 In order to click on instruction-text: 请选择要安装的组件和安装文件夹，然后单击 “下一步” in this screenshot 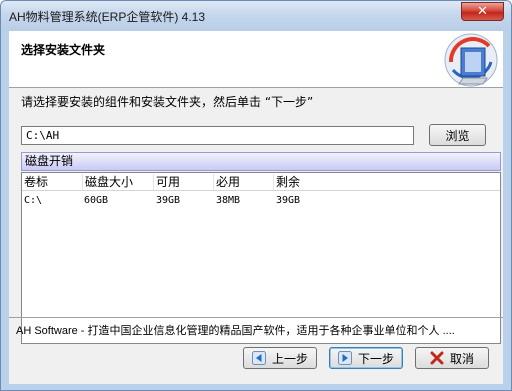, I will do `click(167, 102)`.